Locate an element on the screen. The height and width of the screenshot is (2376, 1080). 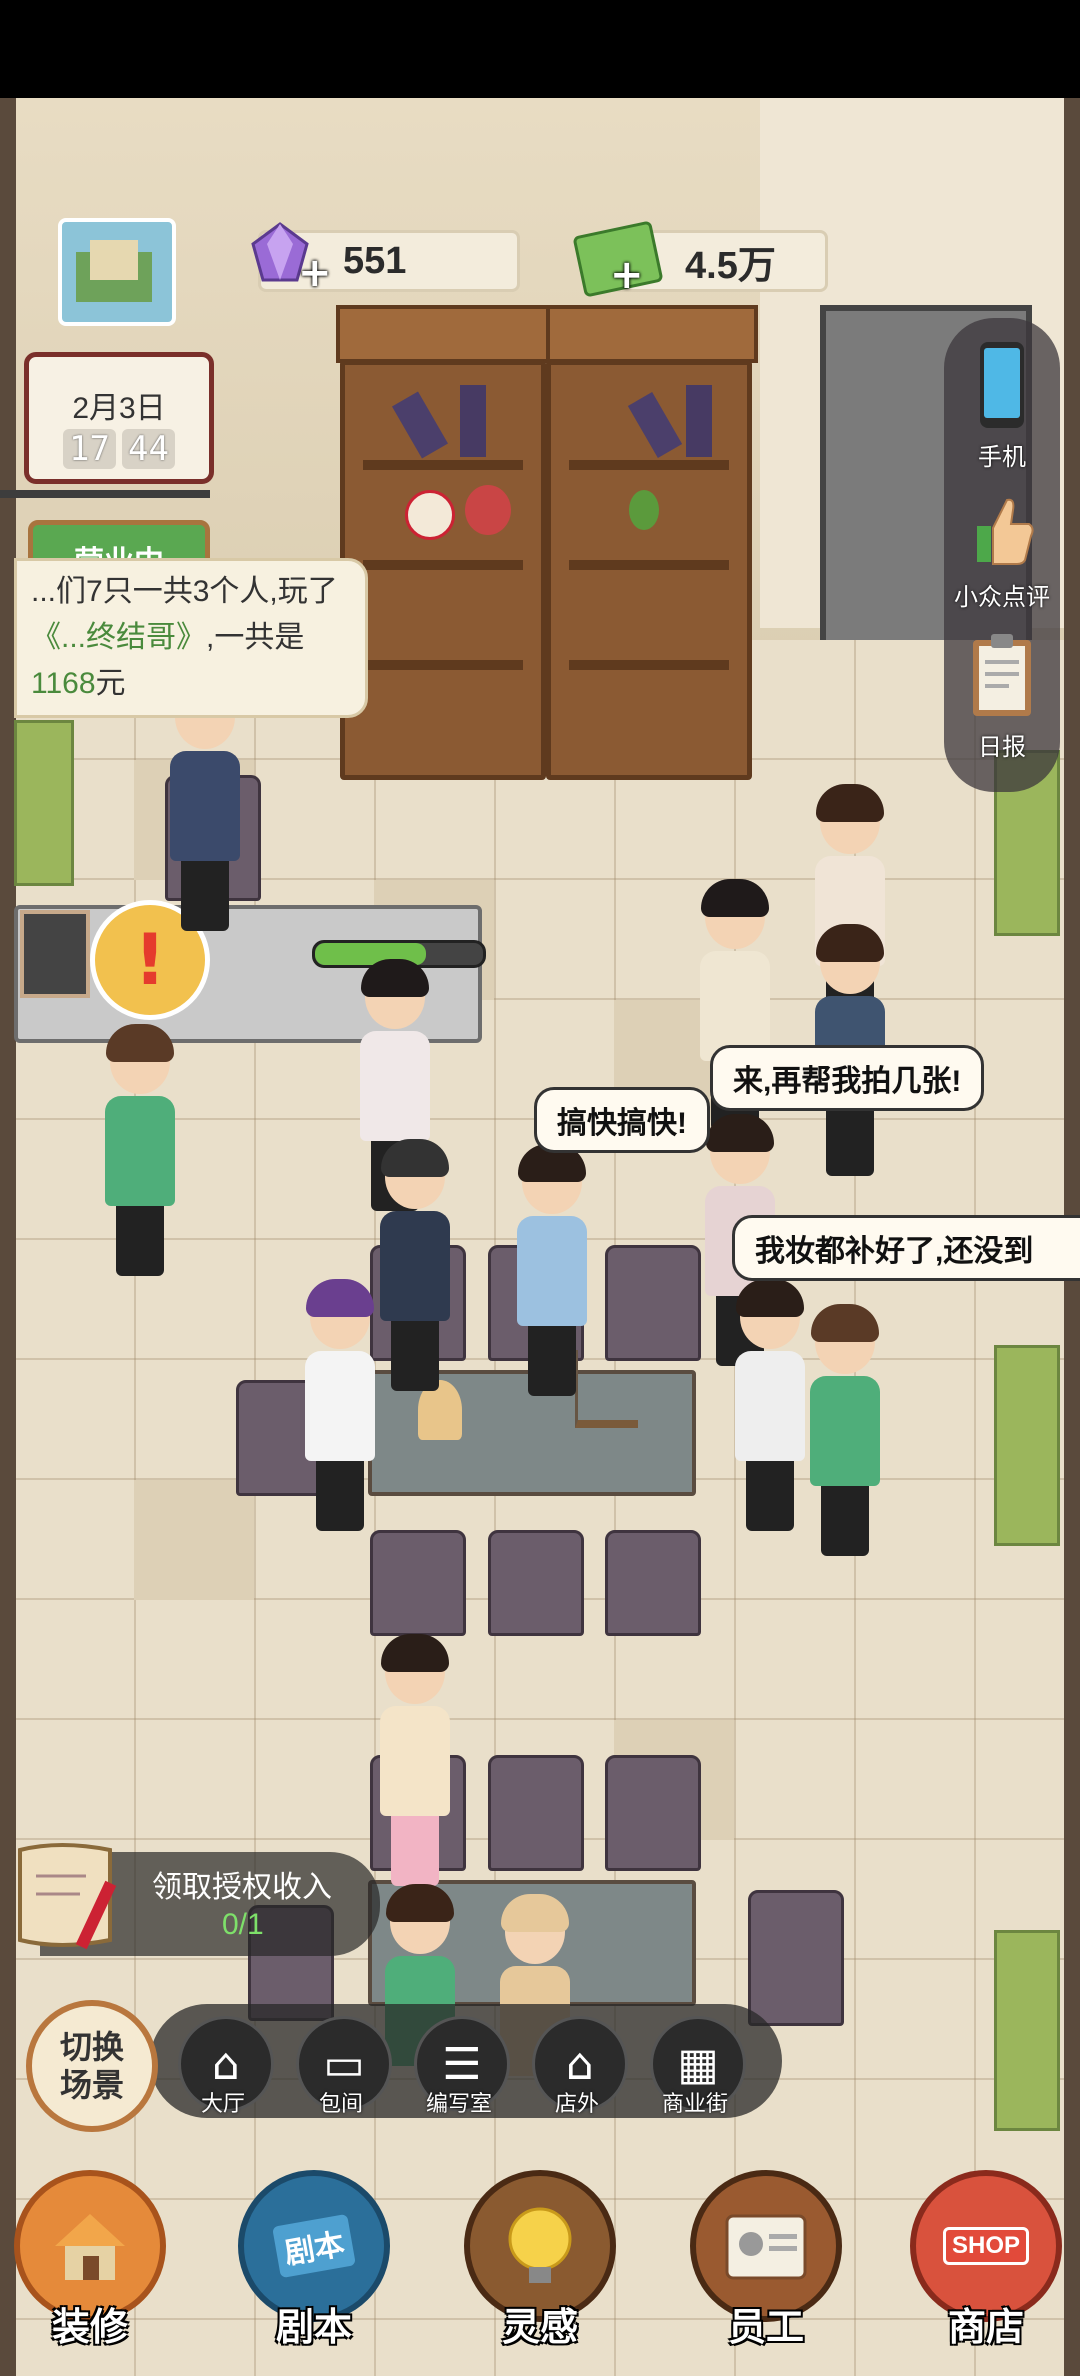
tab-writing-room-label: 编写室 is located at coordinates (458, 2103).